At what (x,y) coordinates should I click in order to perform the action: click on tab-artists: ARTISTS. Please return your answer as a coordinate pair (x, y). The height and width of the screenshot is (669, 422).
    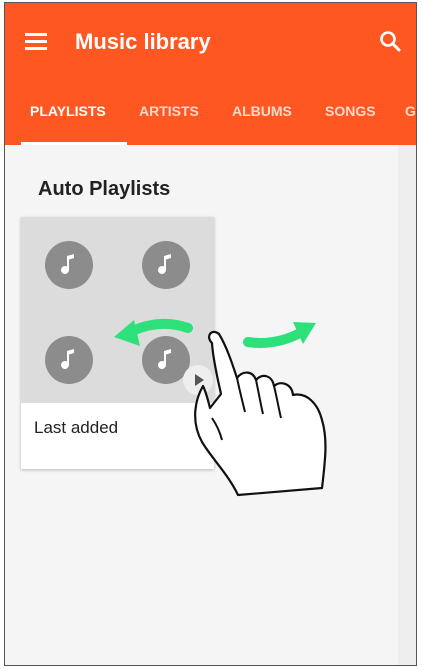
    Looking at the image, I should click on (169, 111).